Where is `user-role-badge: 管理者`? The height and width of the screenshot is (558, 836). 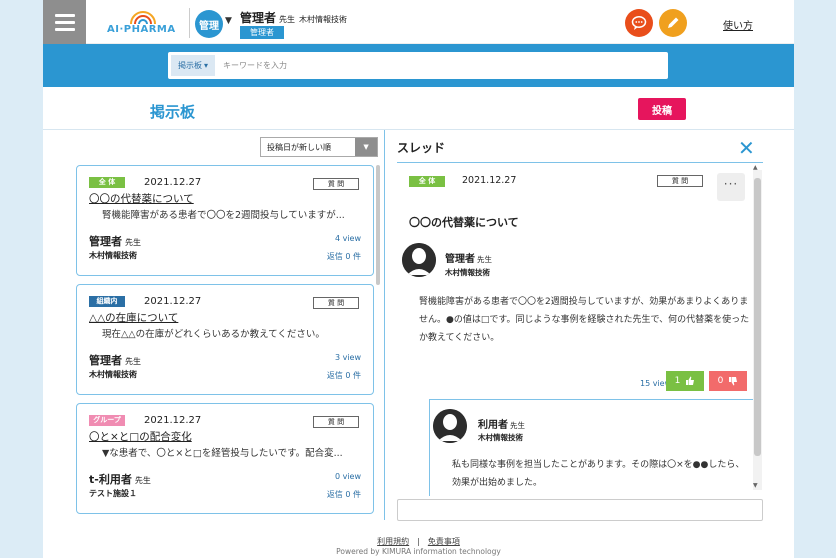
user-role-badge: 管理者 is located at coordinates (262, 32).